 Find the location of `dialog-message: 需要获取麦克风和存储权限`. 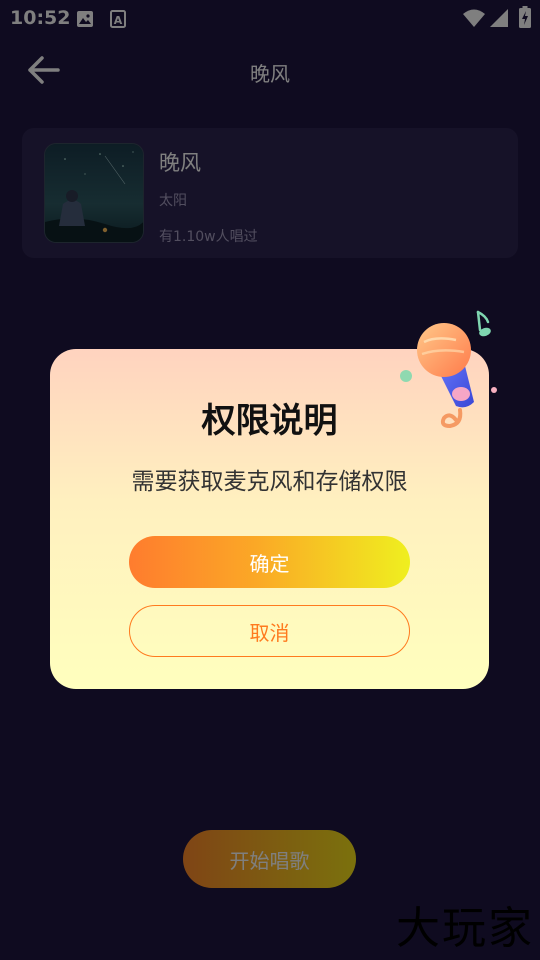

dialog-message: 需要获取麦克风和存储权限 is located at coordinates (269, 482).